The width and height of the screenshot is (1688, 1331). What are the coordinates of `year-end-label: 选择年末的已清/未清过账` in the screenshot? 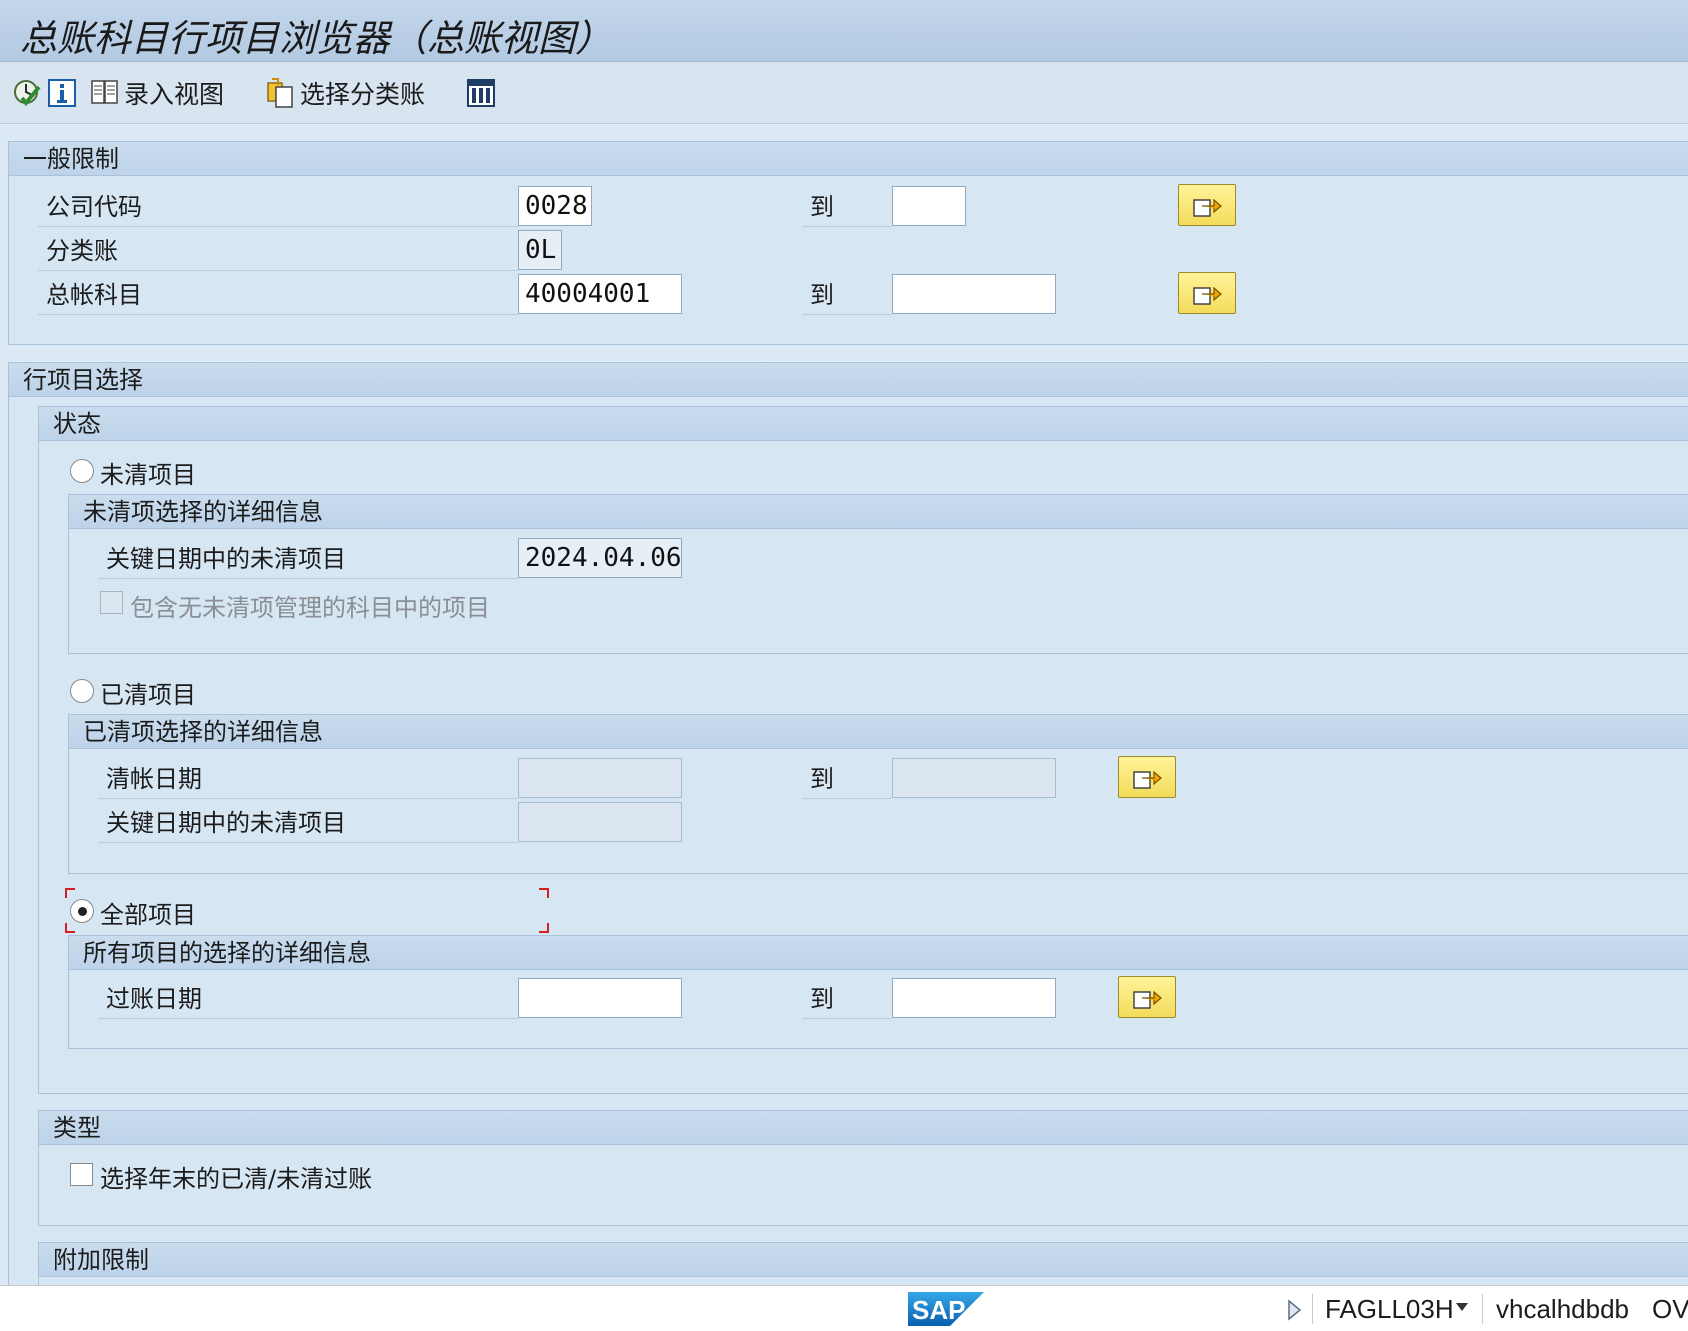 It's located at (236, 1179).